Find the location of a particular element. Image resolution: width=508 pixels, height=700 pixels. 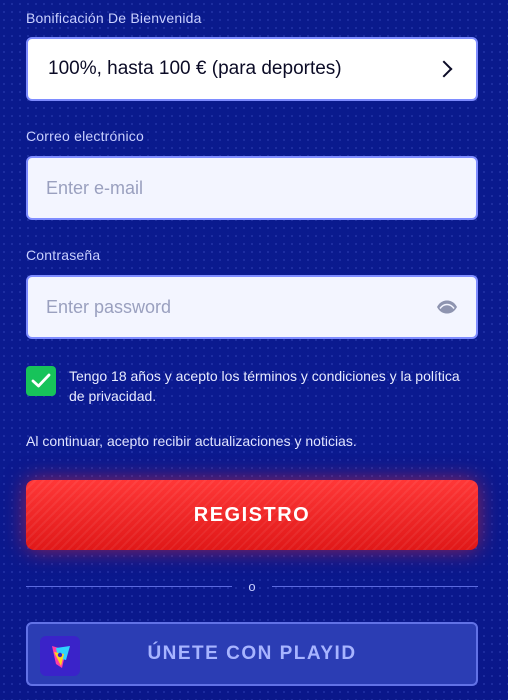

playid-button: ÚNETE CON PLAYID is located at coordinates (252, 654).